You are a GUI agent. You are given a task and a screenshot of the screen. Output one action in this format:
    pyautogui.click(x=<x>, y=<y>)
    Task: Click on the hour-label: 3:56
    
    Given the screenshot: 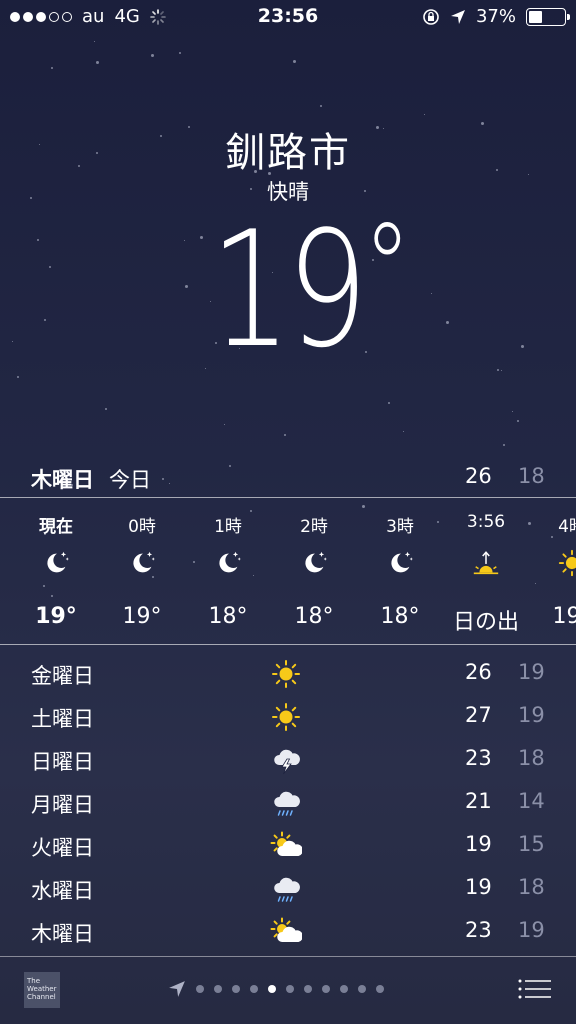 What is the action you would take?
    pyautogui.click(x=486, y=522)
    